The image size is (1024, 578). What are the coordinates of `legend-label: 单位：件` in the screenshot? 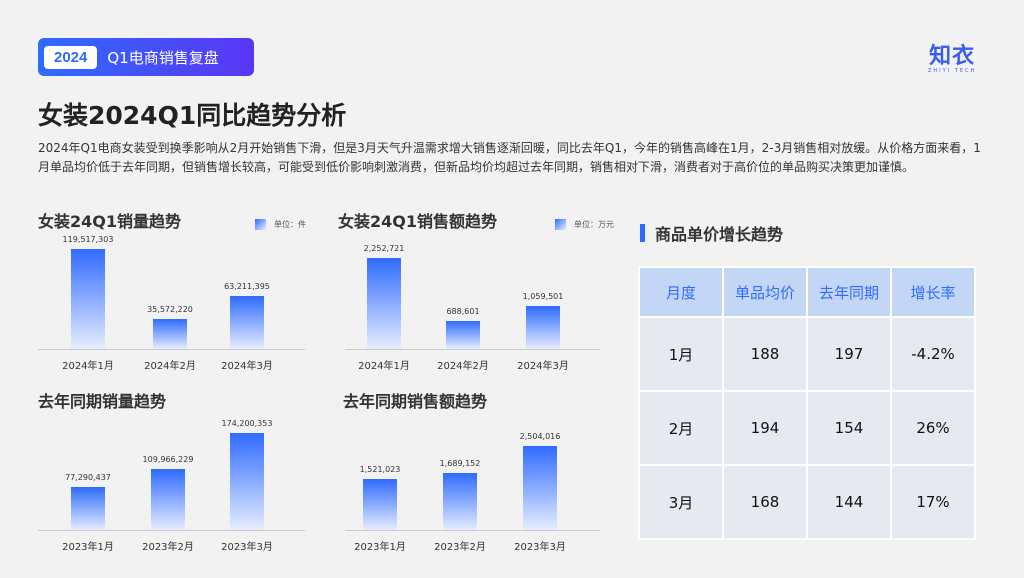 It's located at (290, 224).